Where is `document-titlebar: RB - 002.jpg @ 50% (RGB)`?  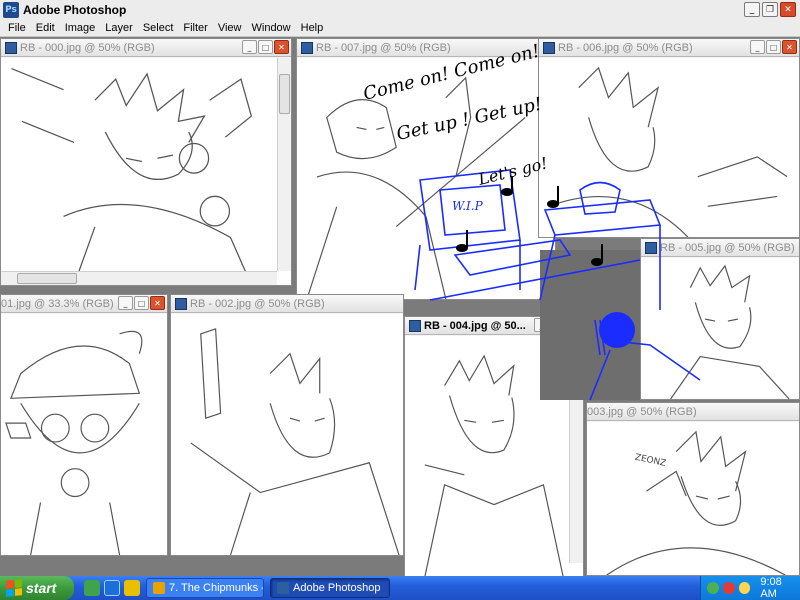 document-titlebar: RB - 002.jpg @ 50% (RGB) is located at coordinates (287, 304).